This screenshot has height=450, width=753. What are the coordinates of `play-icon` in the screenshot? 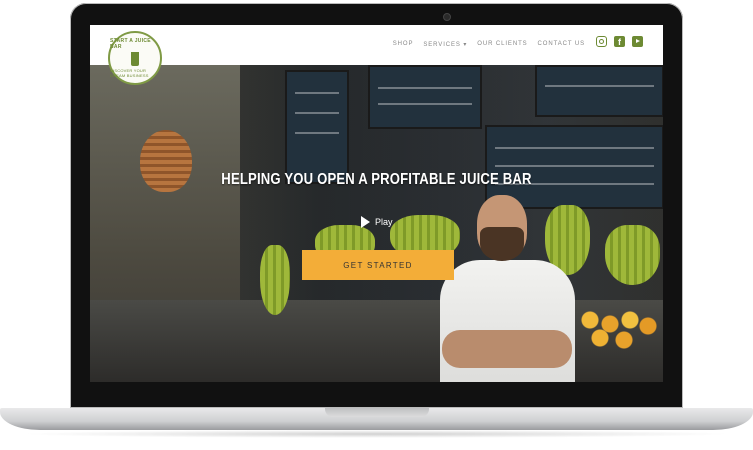 It's located at (365, 222).